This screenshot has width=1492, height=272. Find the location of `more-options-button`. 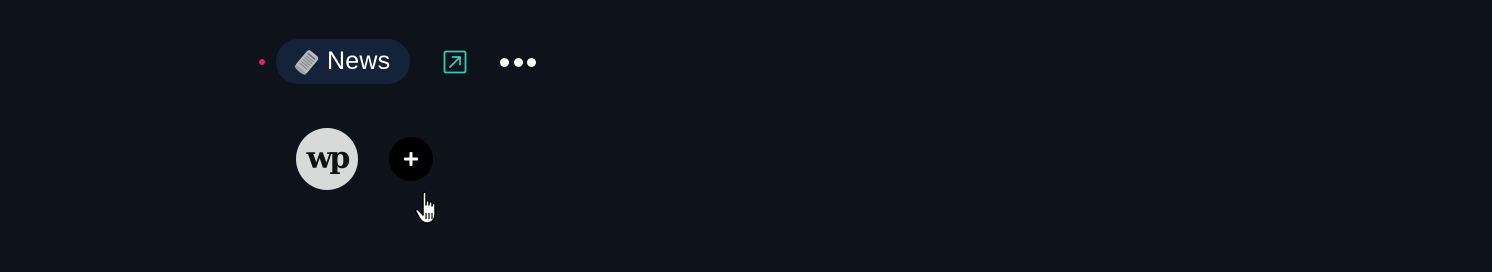

more-options-button is located at coordinates (518, 62).